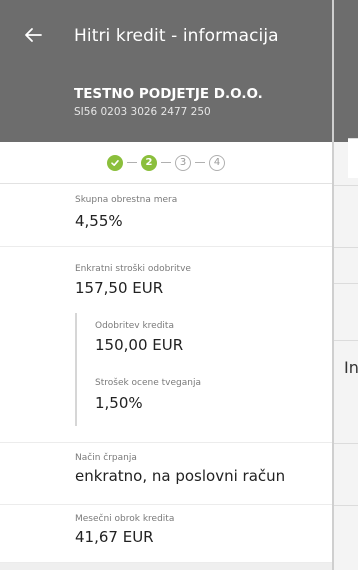 The image size is (358, 570). What do you see at coordinates (106, 458) in the screenshot?
I see `drawdown-method-label: Način črpanja` at bounding box center [106, 458].